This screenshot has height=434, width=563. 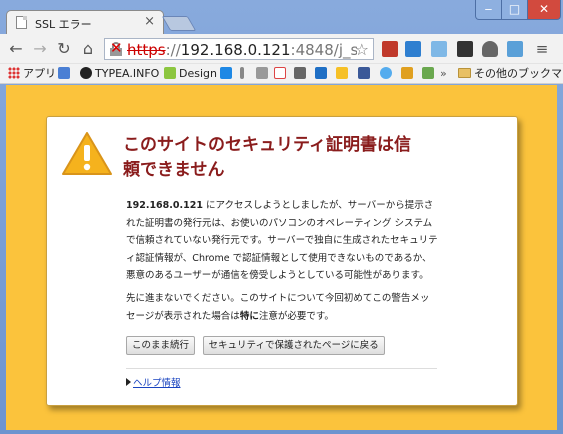 I want to click on menu-icon: ≡, so click(x=542, y=49).